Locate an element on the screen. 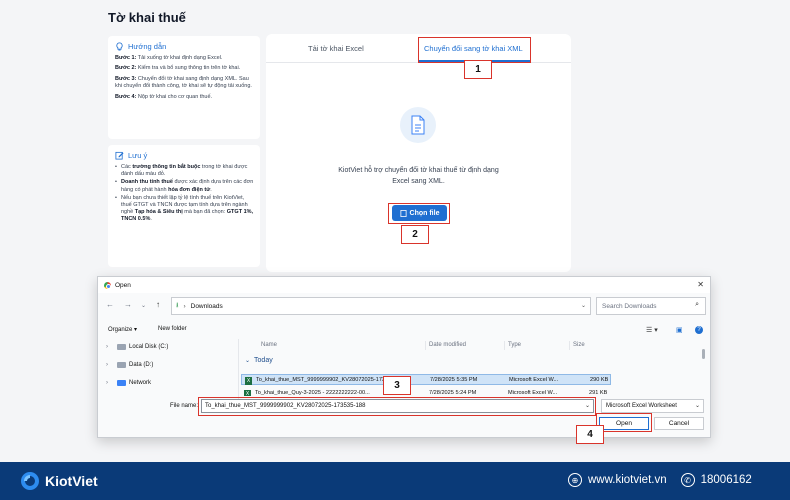 The image size is (790, 500). address-path: Downloads is located at coordinates (206, 306).